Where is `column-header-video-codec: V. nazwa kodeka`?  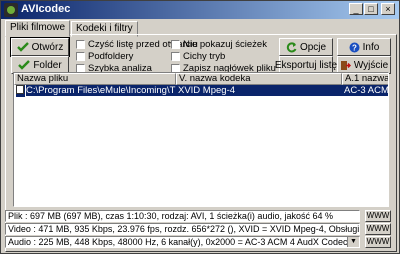
column-header-video-codec: V. nazwa kodeka is located at coordinates (259, 79).